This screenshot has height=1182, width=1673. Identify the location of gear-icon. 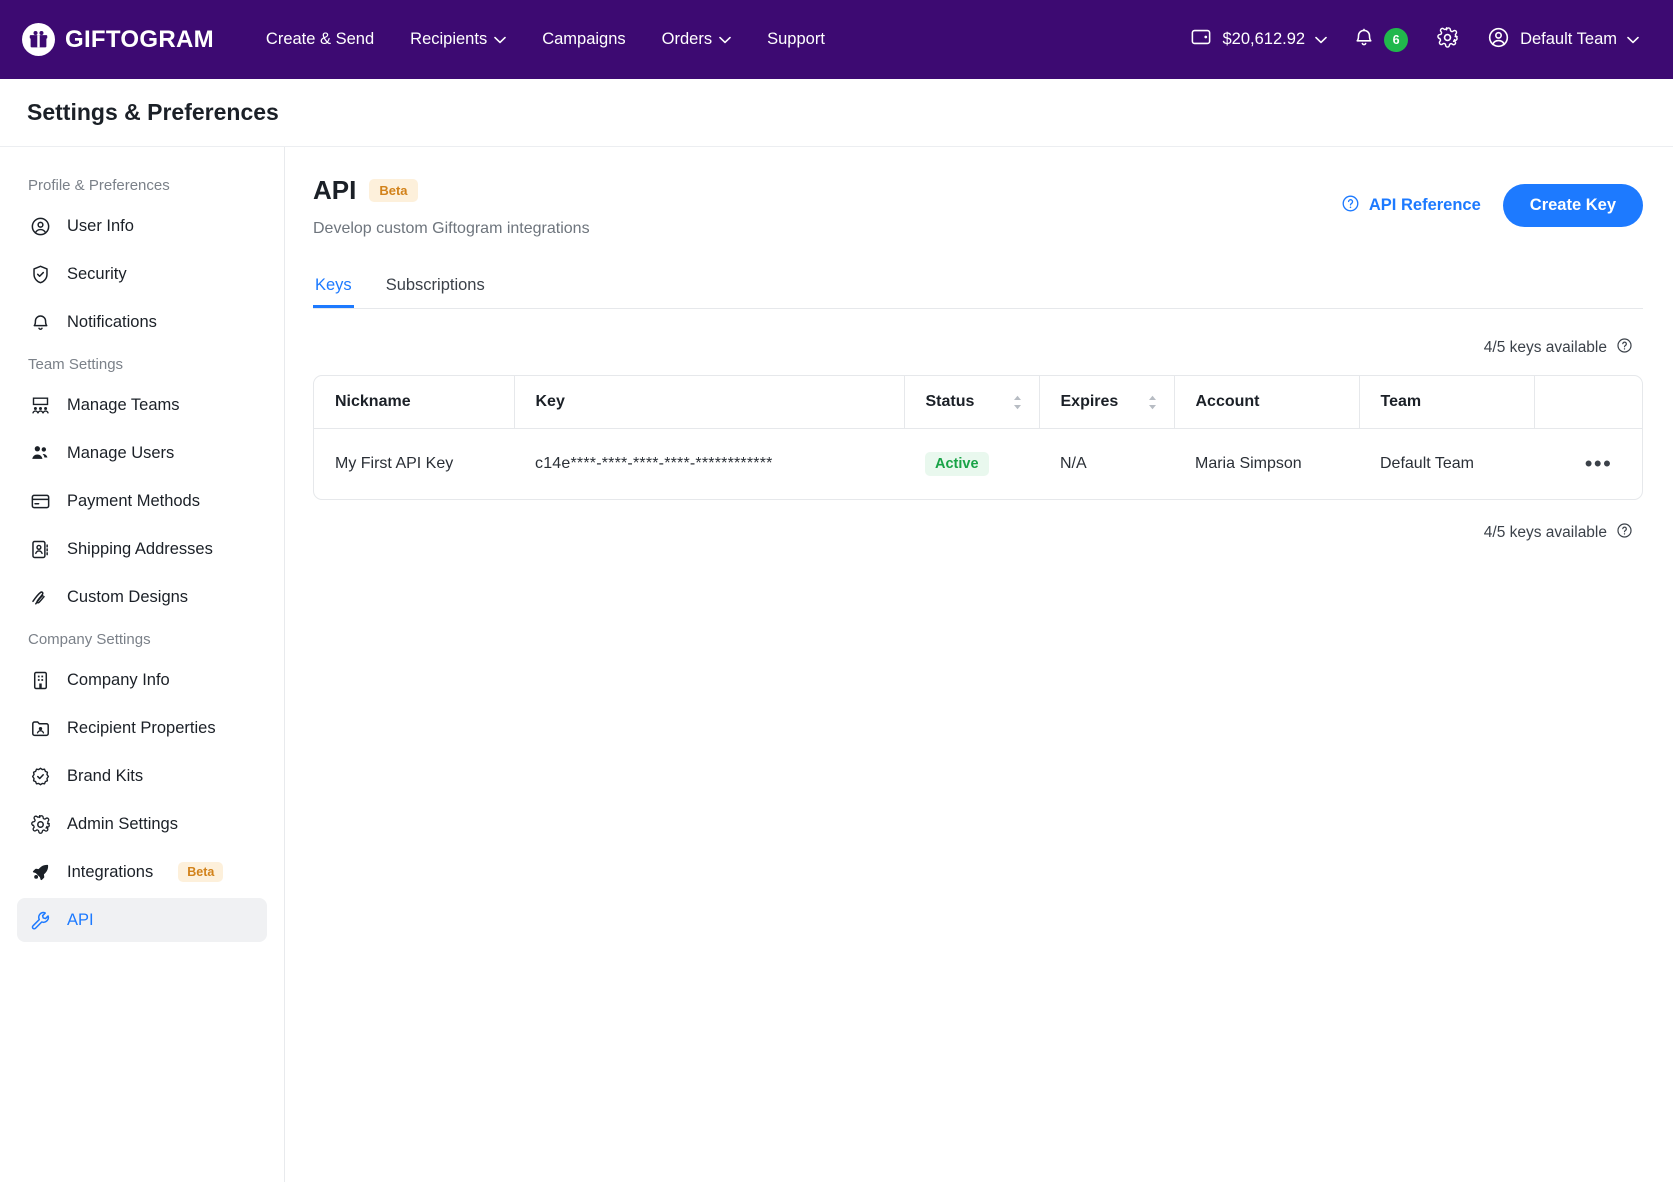
(40, 824).